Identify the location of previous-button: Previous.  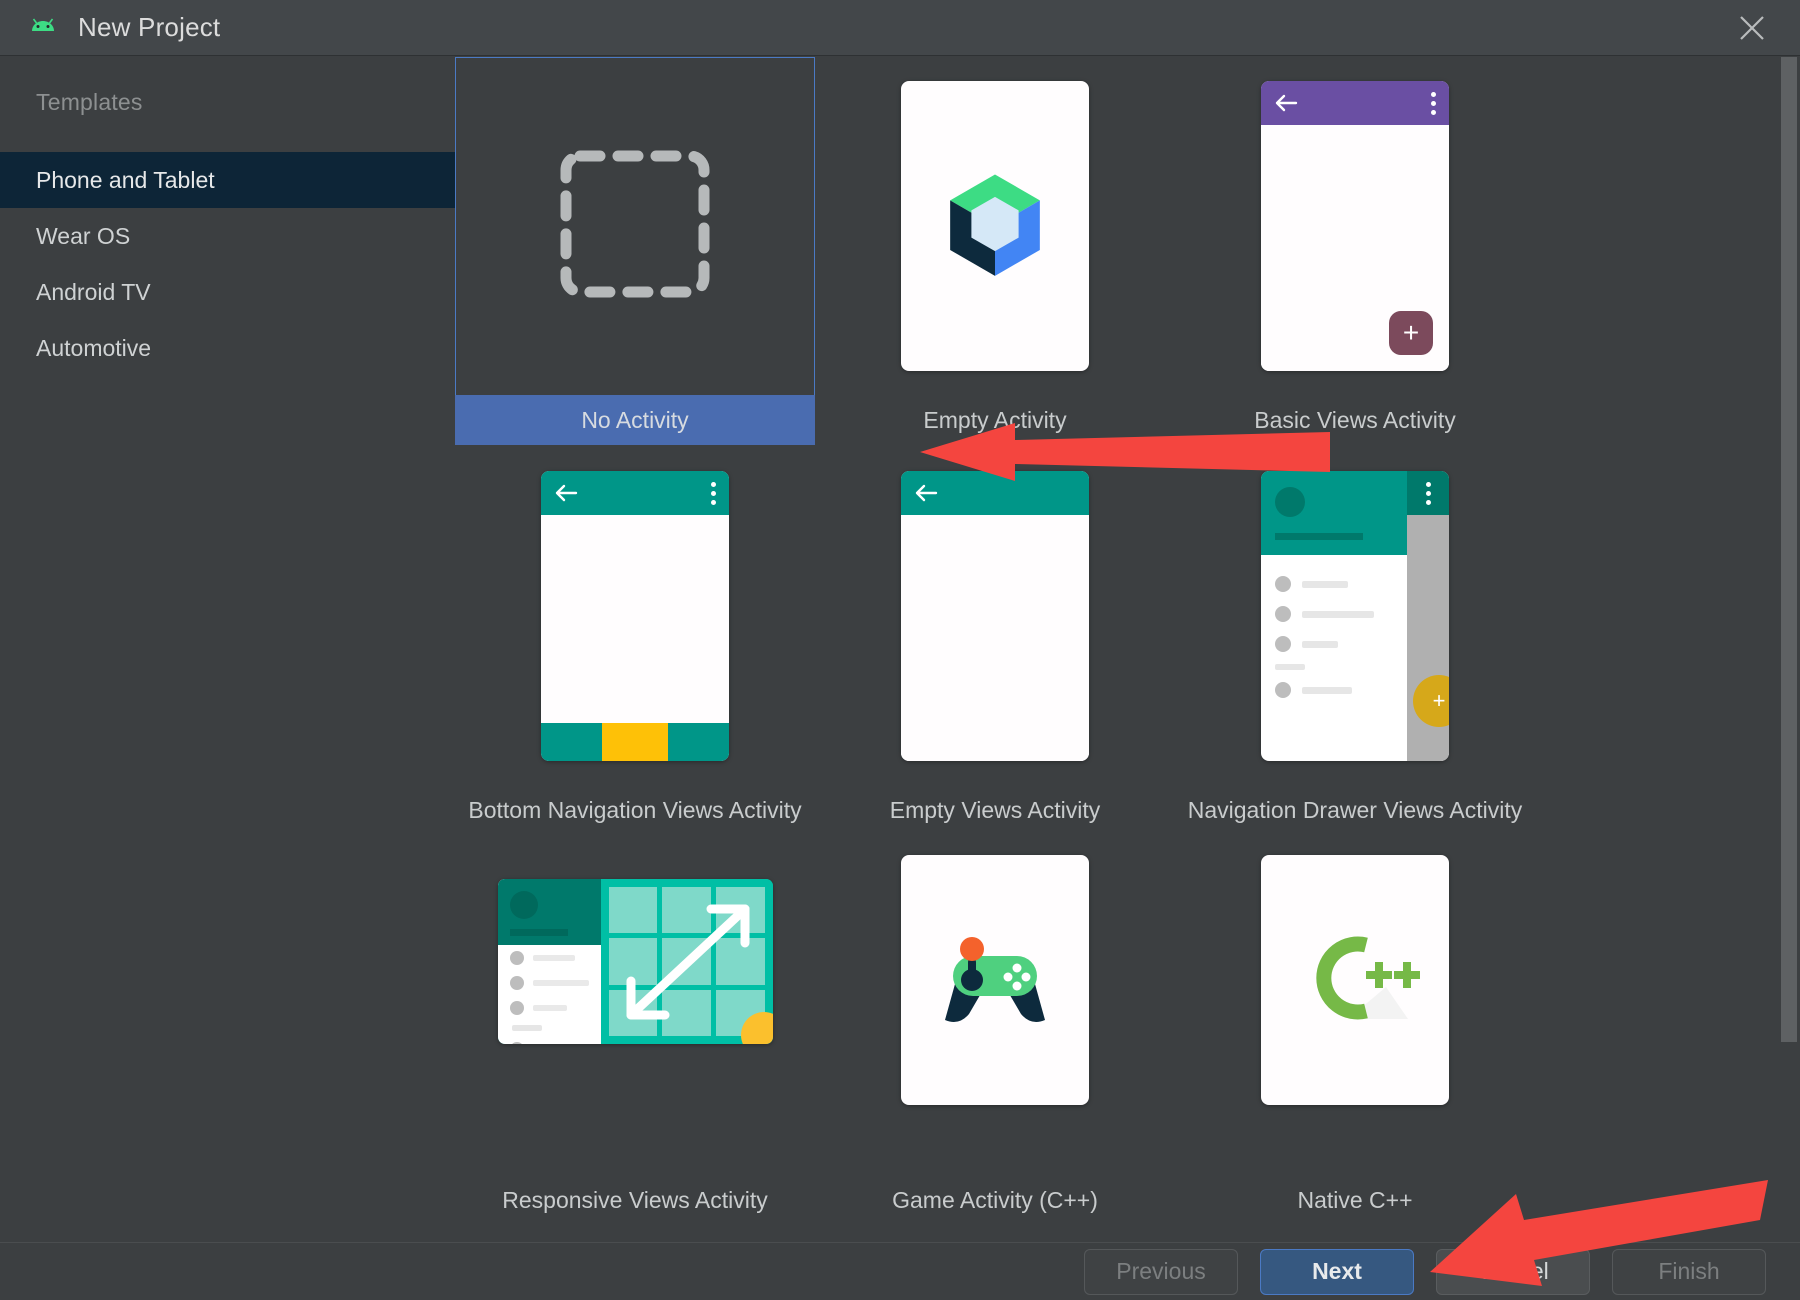
(1161, 1271).